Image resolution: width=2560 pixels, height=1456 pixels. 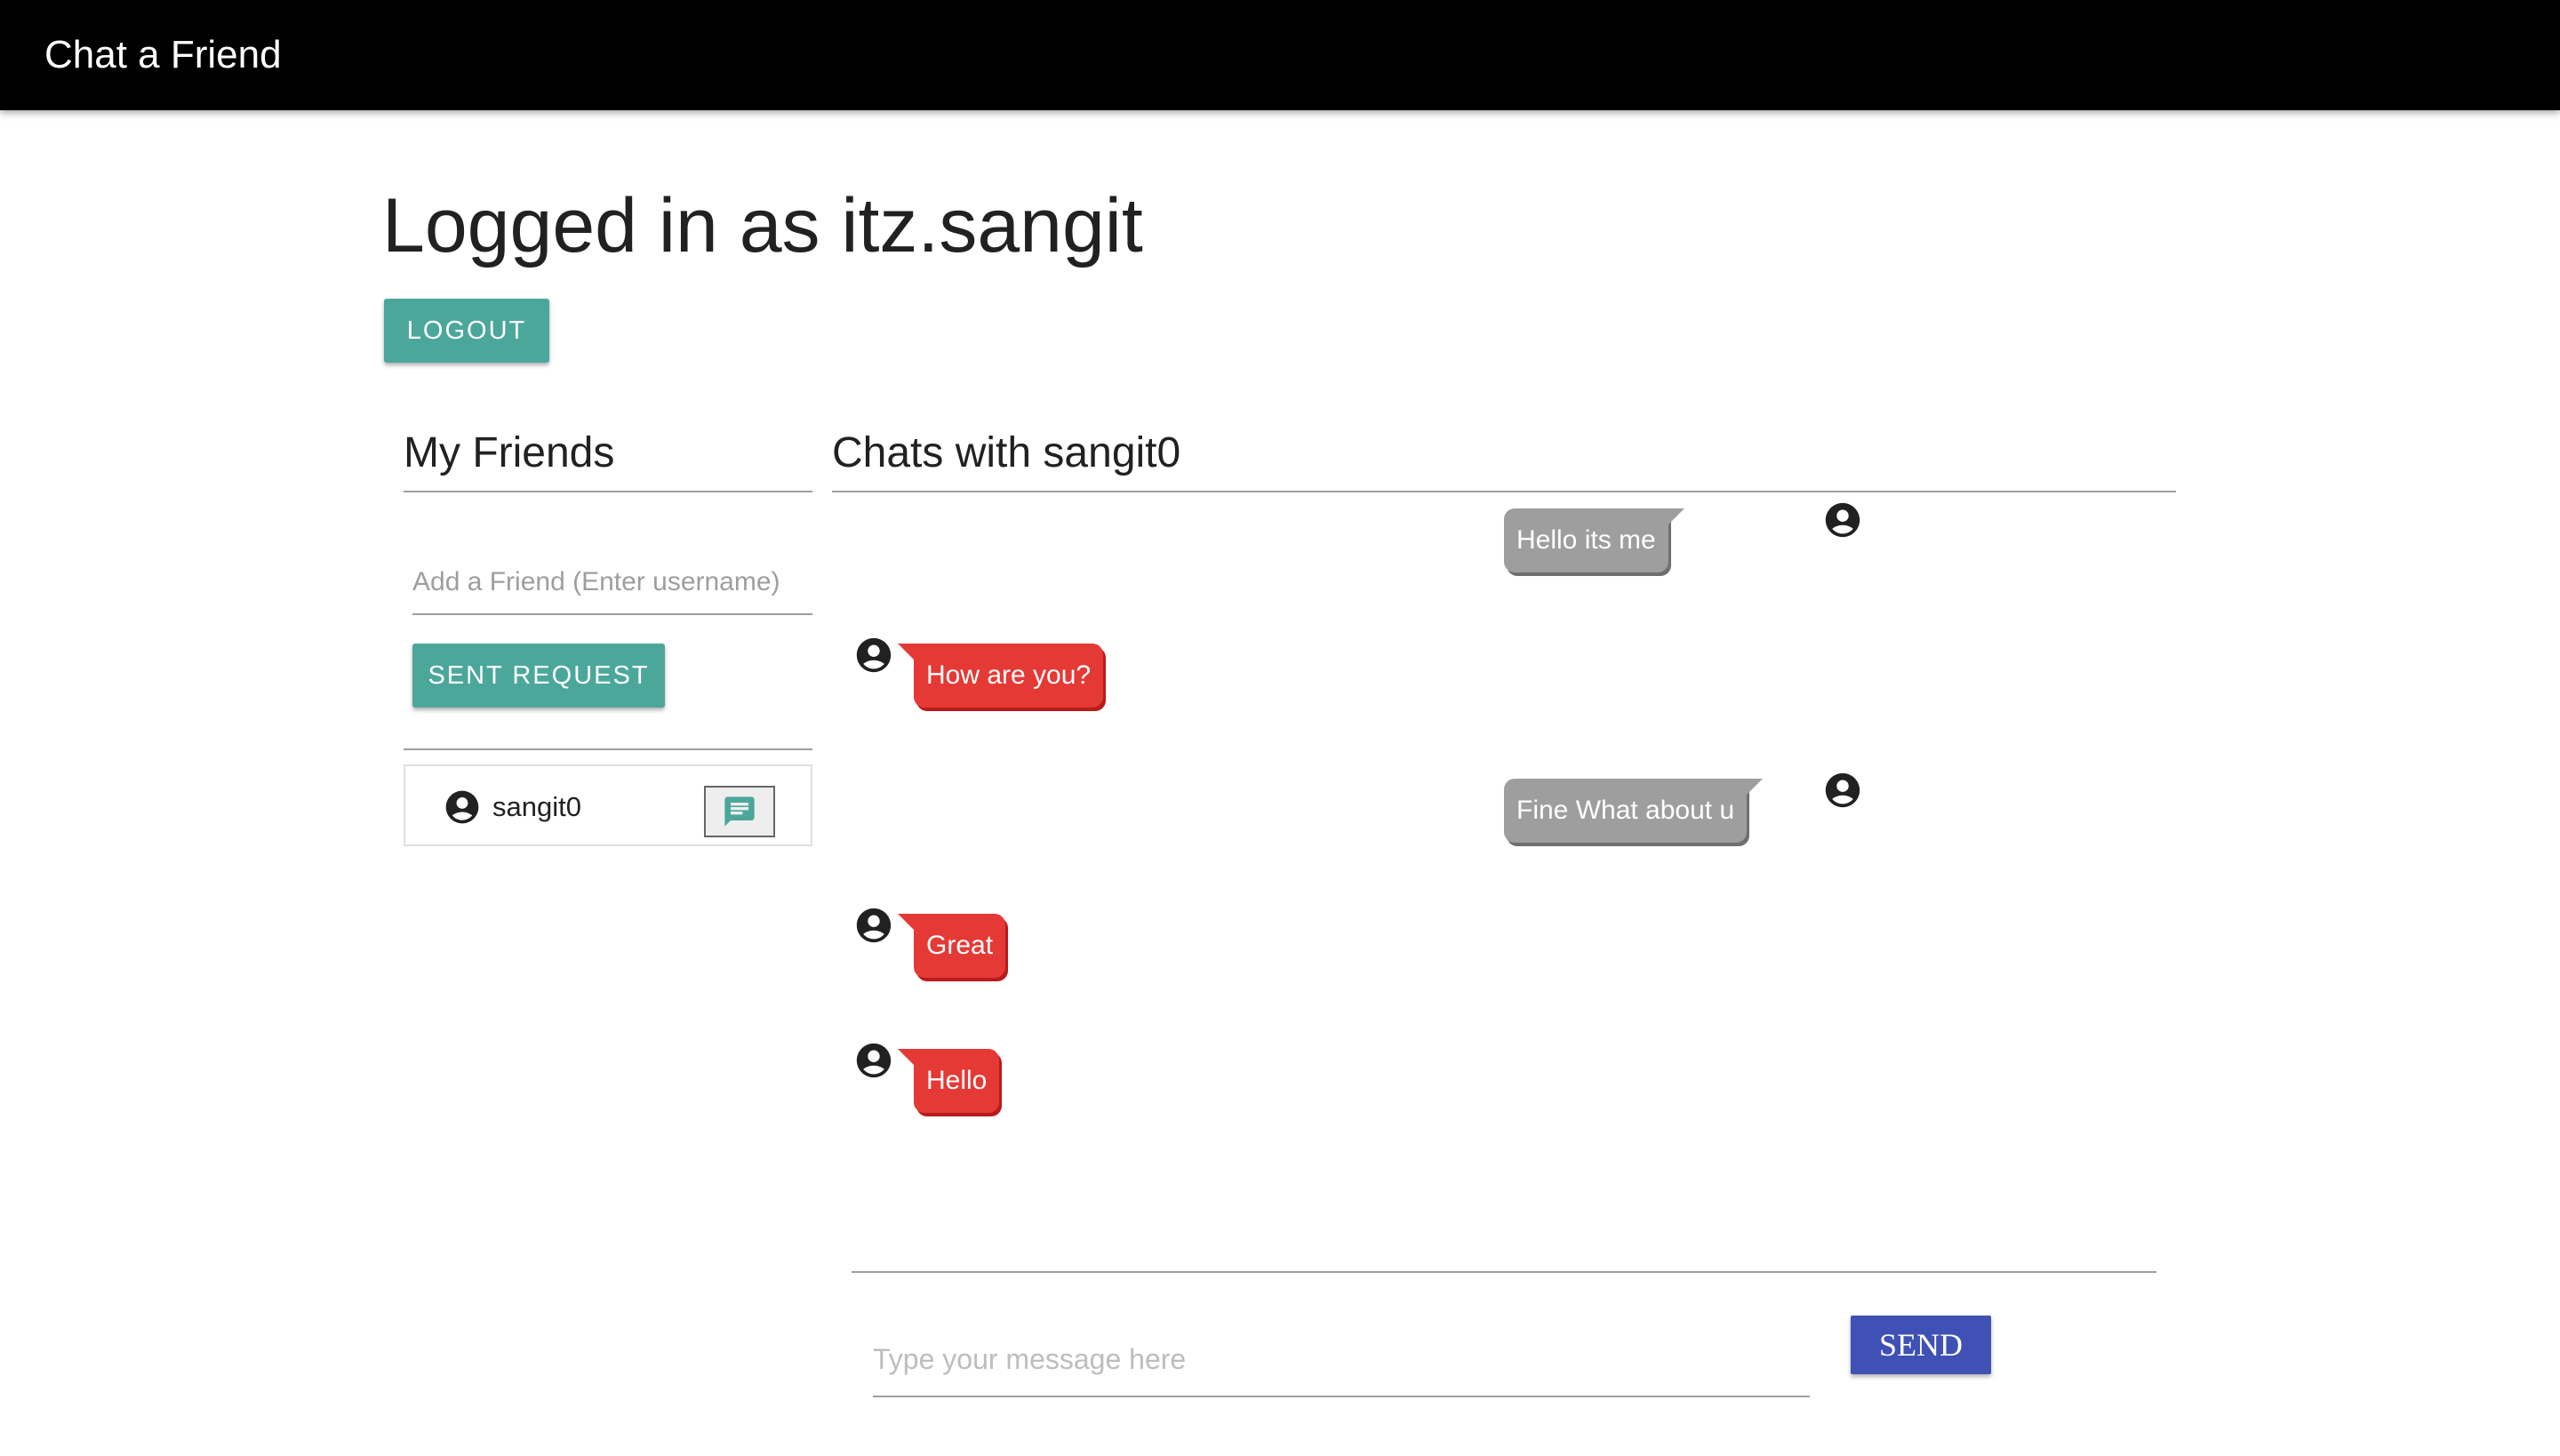 I want to click on friends-heading-divider, so click(x=608, y=491).